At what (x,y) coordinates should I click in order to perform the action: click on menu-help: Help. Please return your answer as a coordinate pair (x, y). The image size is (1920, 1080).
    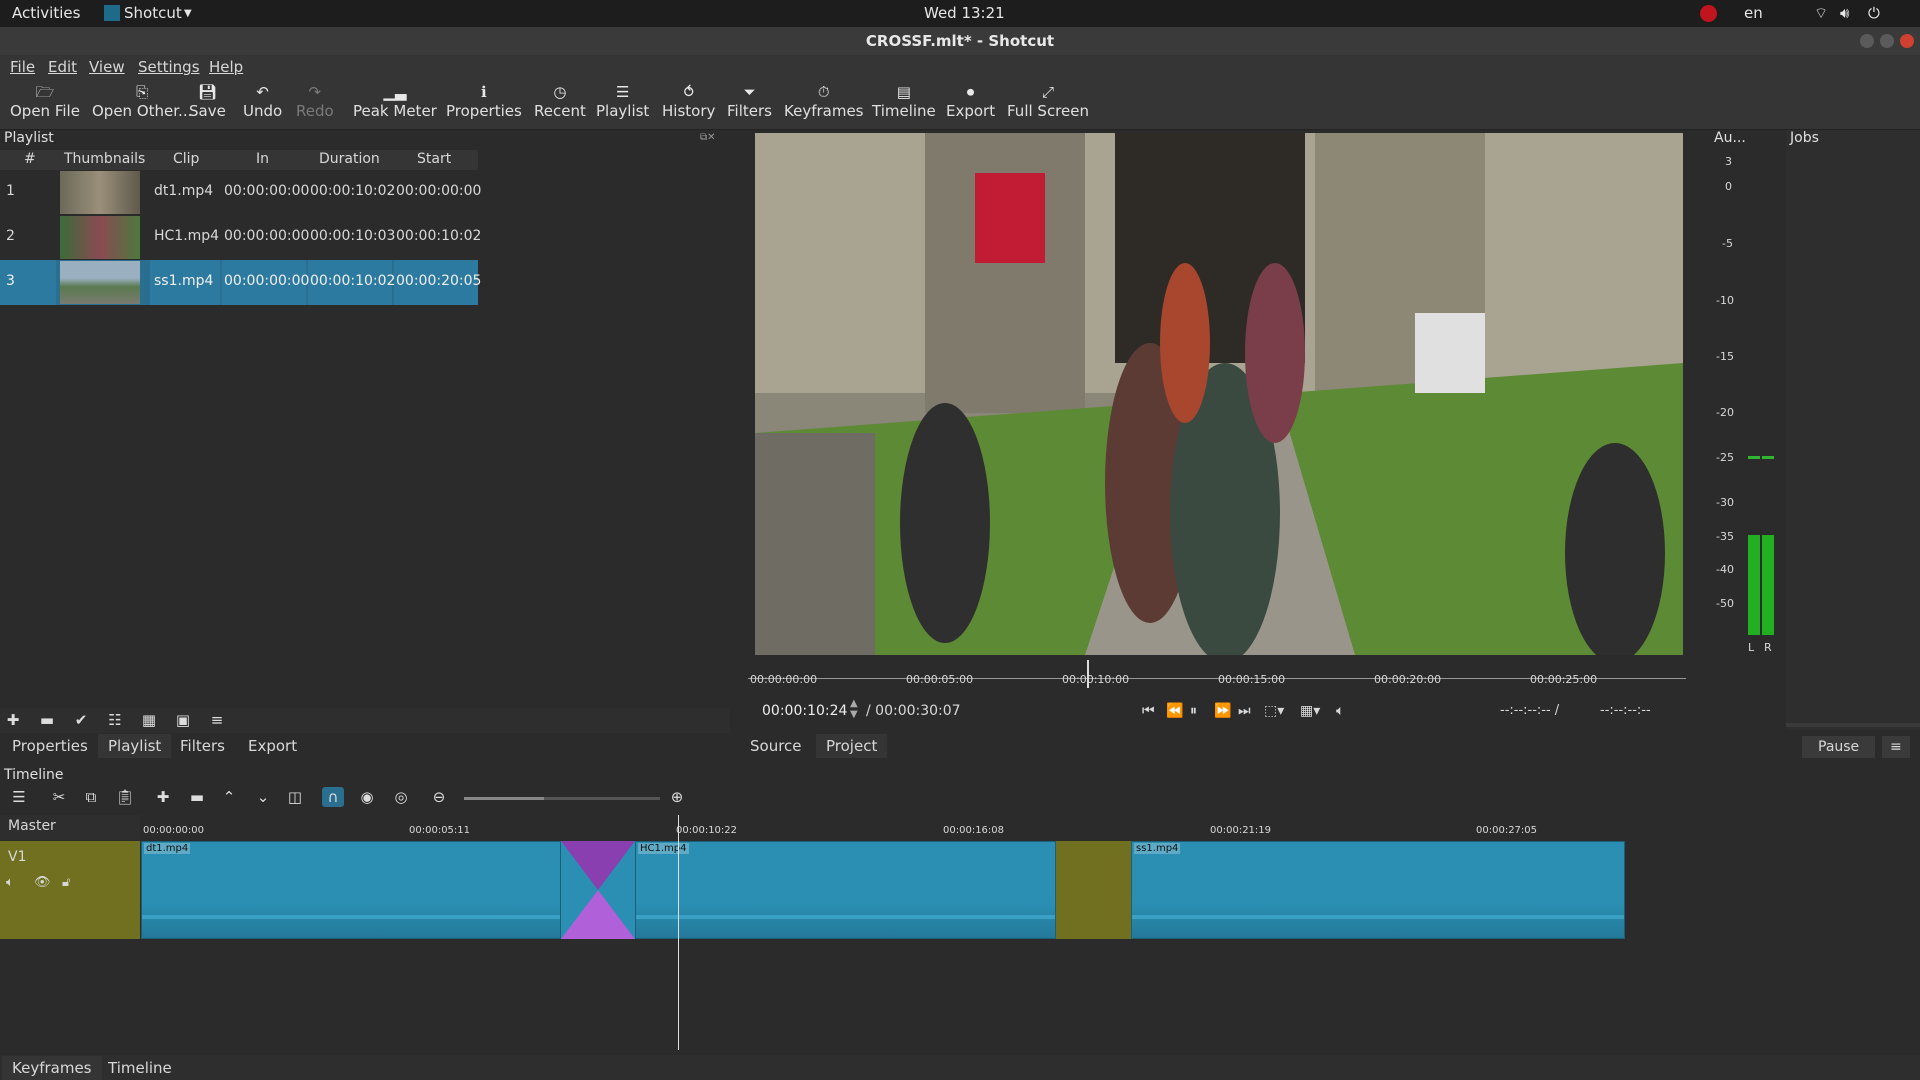
    Looking at the image, I should click on (226, 67).